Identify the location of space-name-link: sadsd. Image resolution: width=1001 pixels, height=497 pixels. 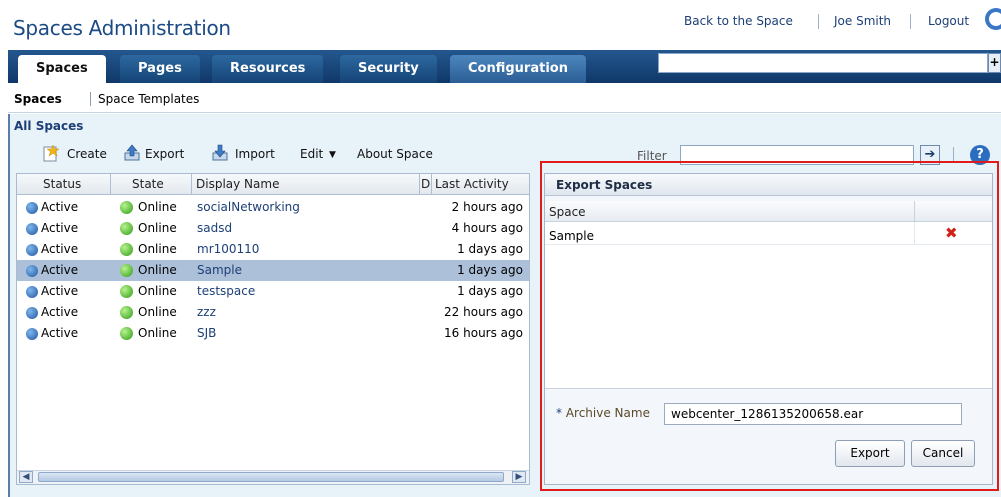
(214, 228).